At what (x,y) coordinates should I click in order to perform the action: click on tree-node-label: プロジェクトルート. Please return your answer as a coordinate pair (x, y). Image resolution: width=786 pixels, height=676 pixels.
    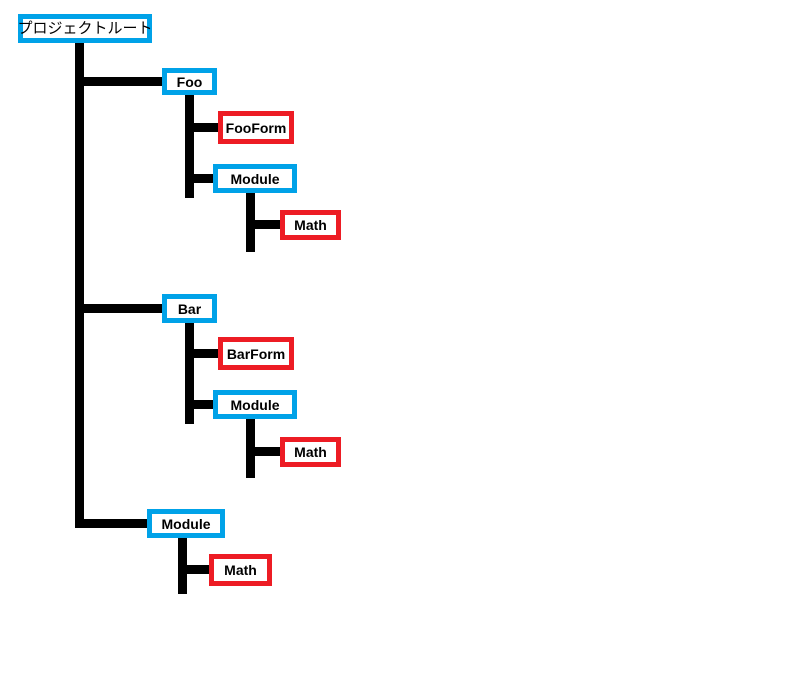
    Looking at the image, I should click on (85, 28).